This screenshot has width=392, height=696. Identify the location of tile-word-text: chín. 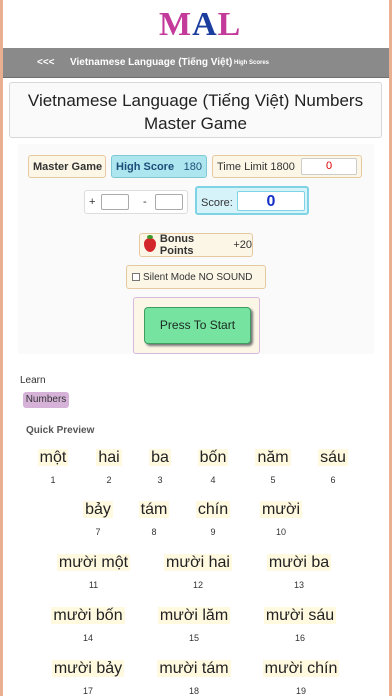
(213, 509).